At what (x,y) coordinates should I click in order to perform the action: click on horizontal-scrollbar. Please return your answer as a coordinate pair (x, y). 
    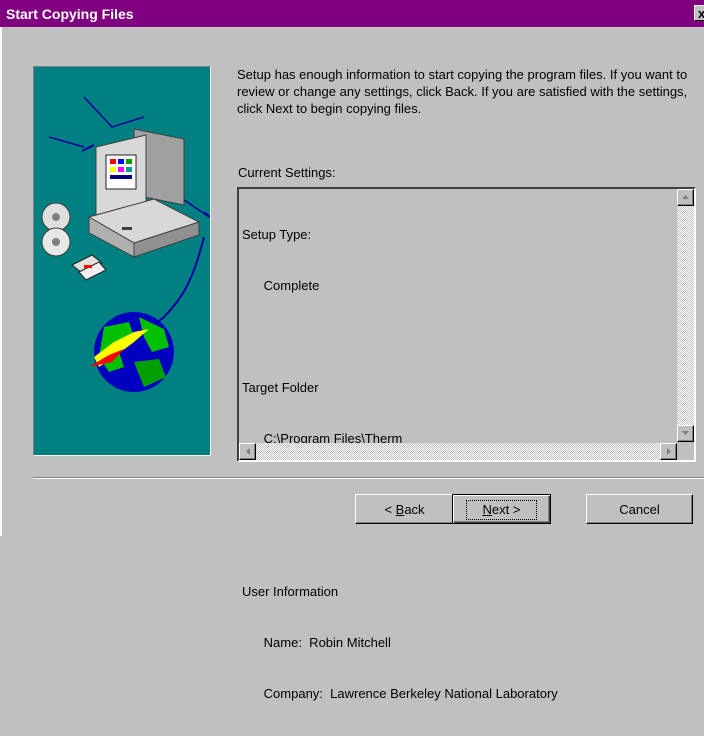
    Looking at the image, I should click on (458, 451).